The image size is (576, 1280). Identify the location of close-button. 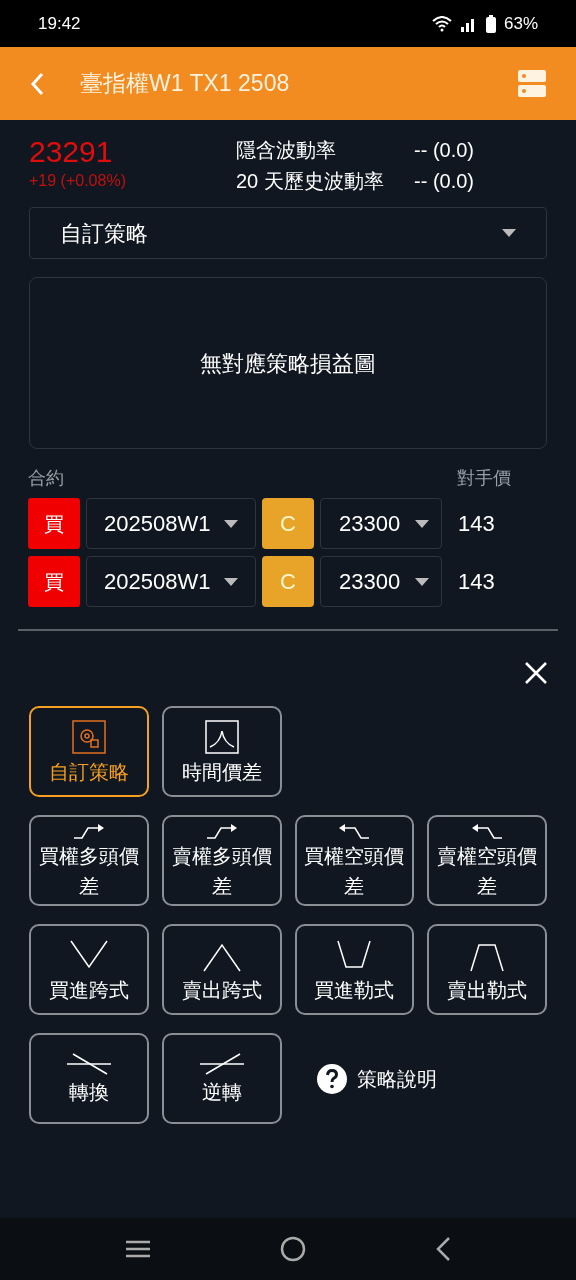
(536, 673).